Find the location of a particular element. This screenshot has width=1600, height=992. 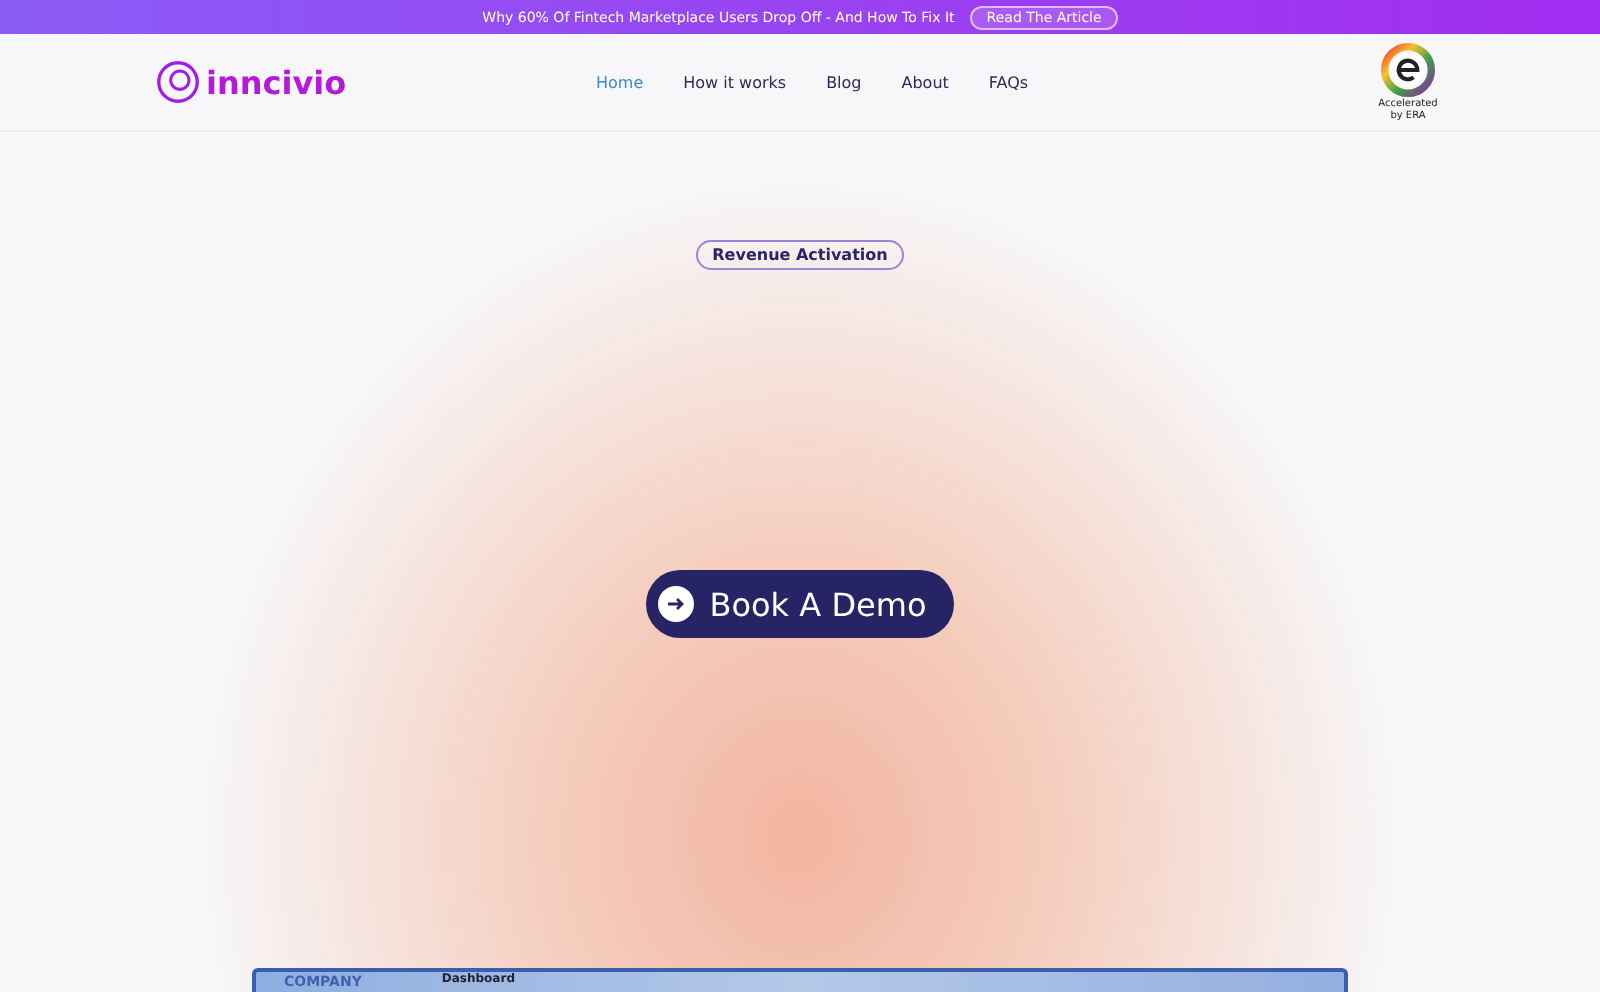

era-logo-icon is located at coordinates (1408, 70).